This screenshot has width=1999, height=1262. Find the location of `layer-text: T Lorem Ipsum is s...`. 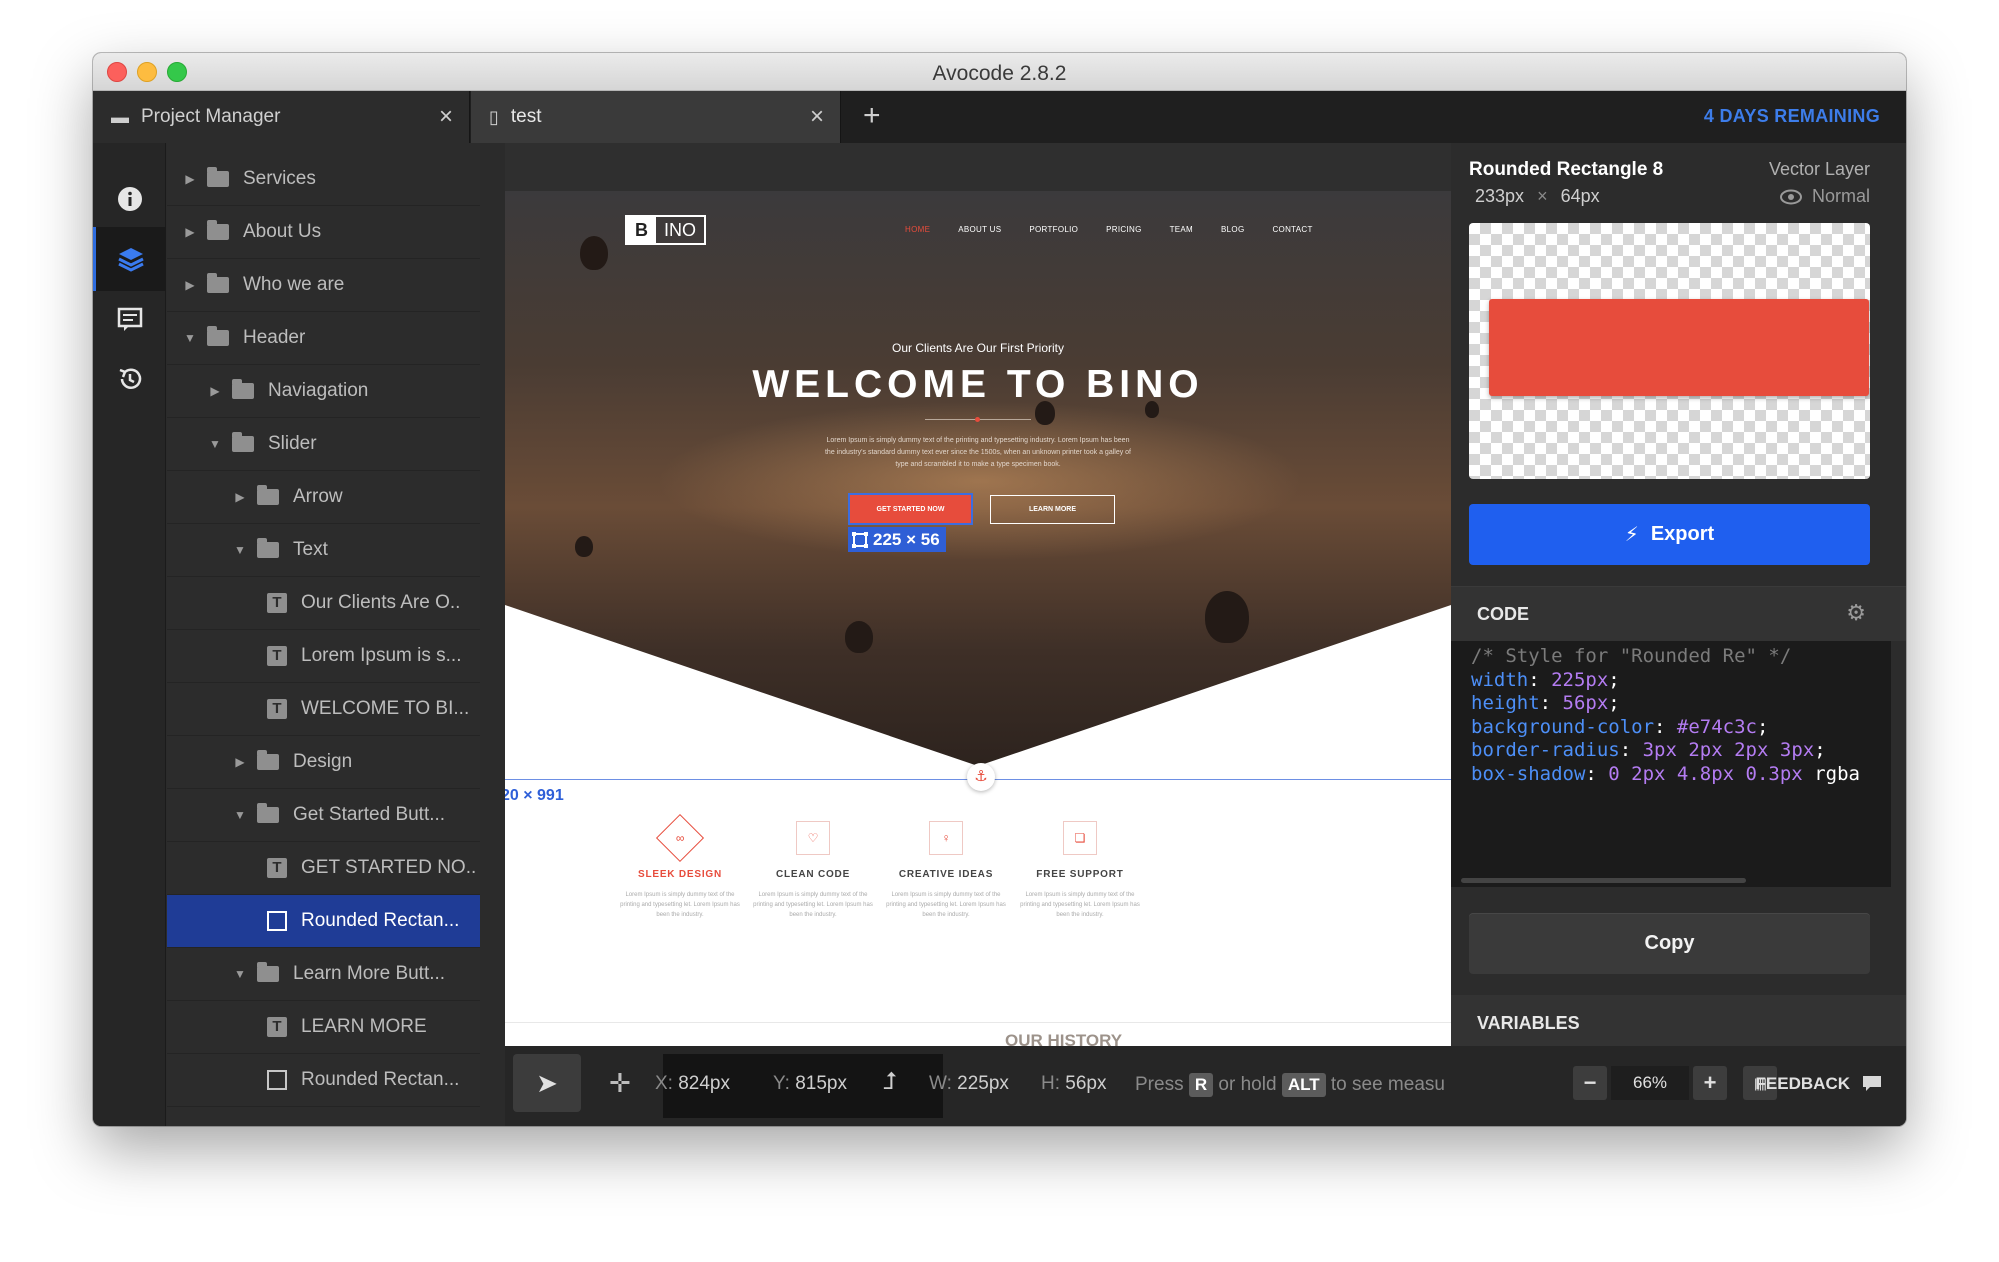

layer-text: T Lorem Ipsum is s... is located at coordinates (323, 656).